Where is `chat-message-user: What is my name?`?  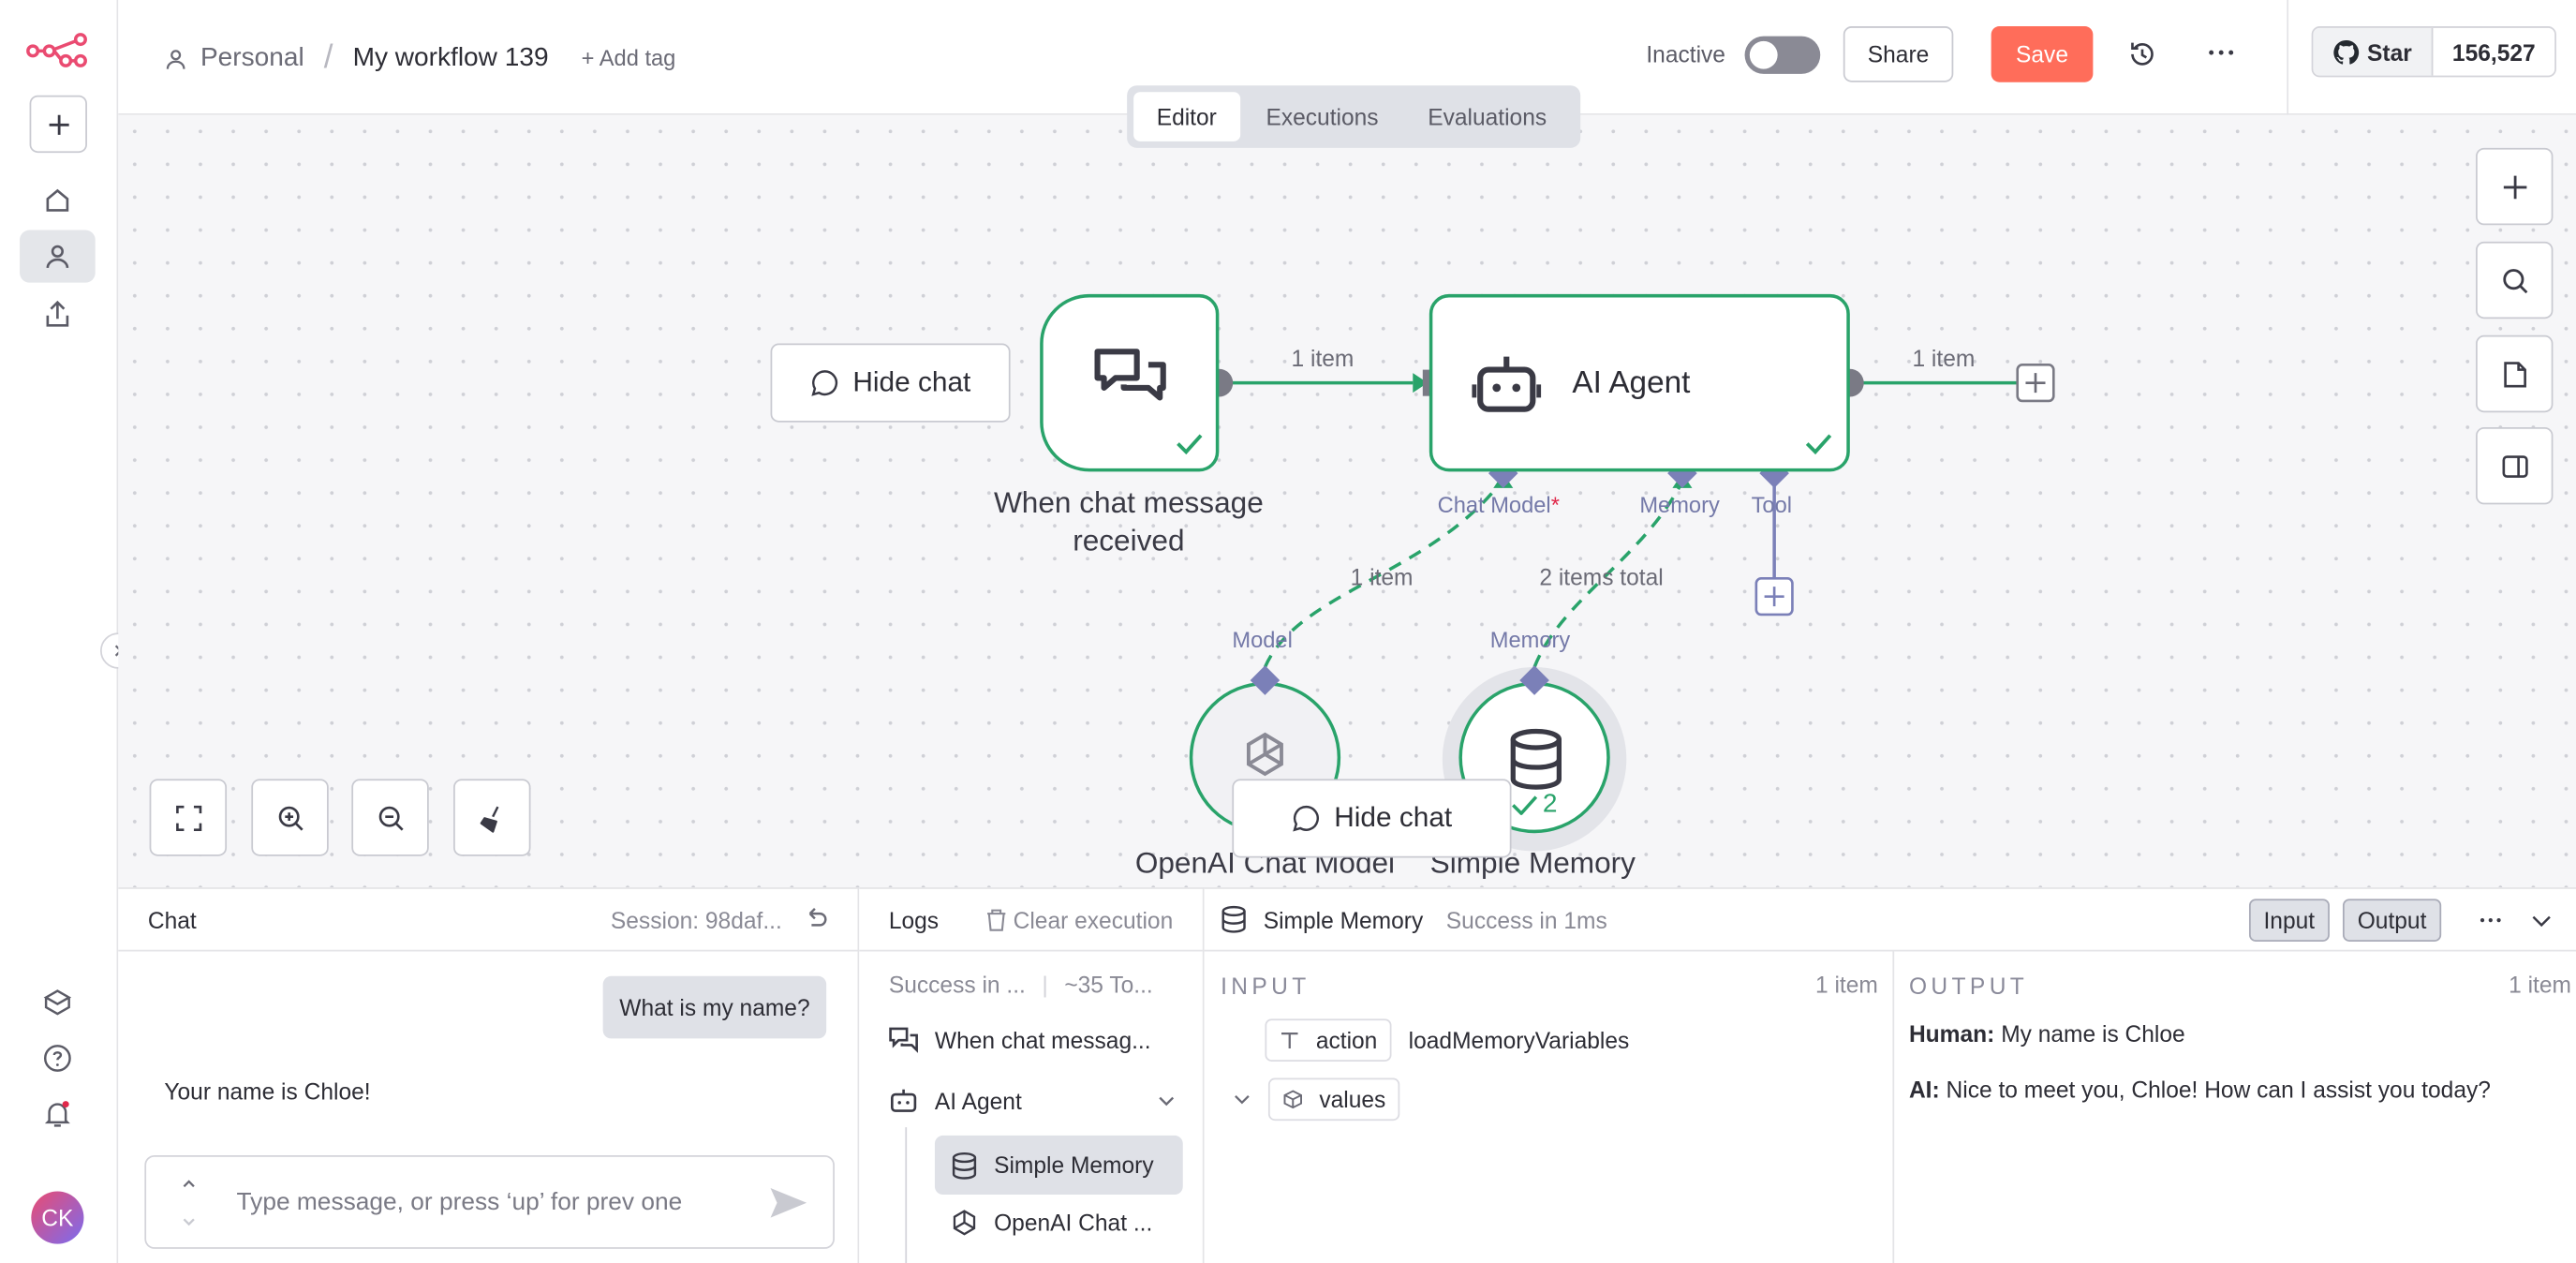
chat-message-user: What is my name? is located at coordinates (715, 1007).